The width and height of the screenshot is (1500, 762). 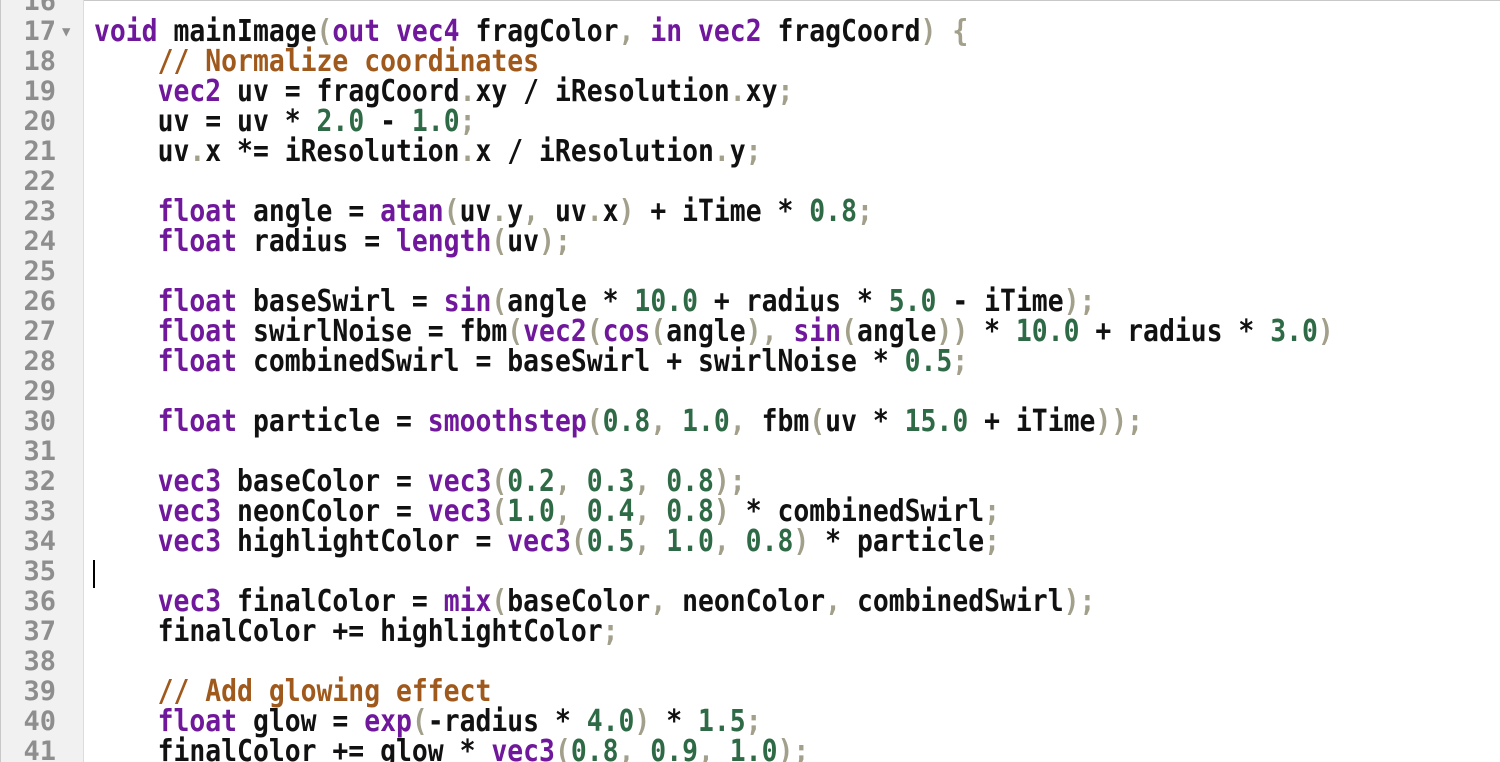 What do you see at coordinates (39, 8) in the screenshot?
I see `line-number: 16` at bounding box center [39, 8].